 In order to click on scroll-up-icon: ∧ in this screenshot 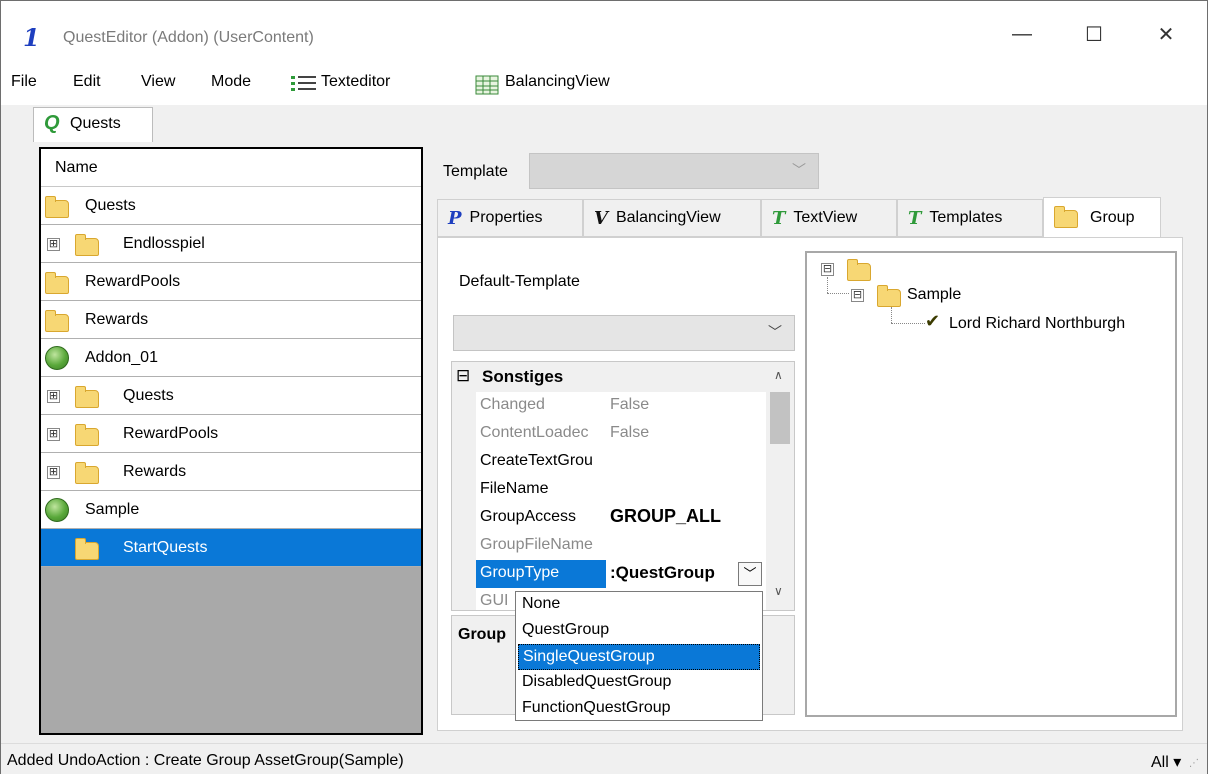, I will do `click(778, 375)`.